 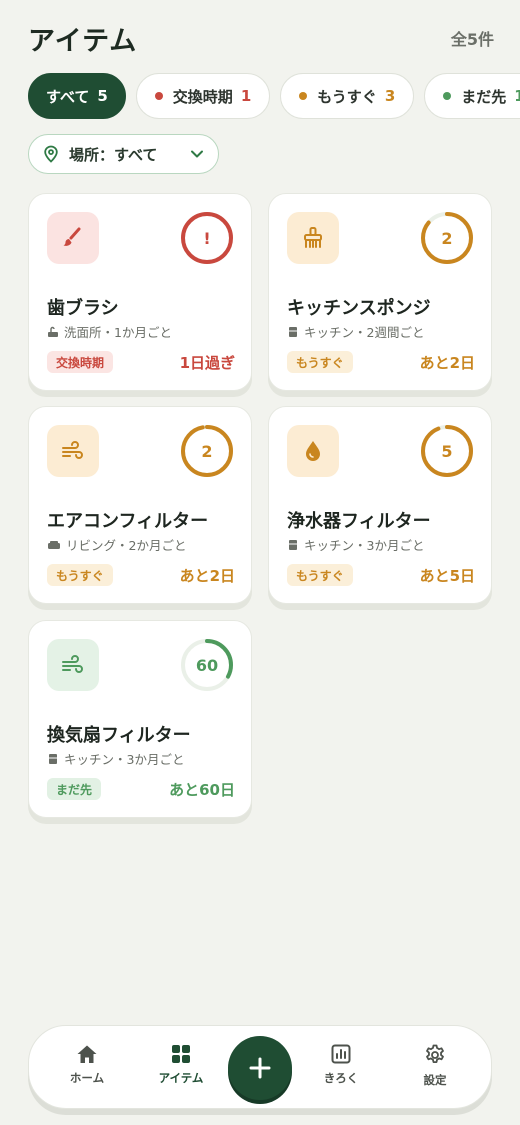 I want to click on status-badge: 交換時期, so click(x=80, y=362).